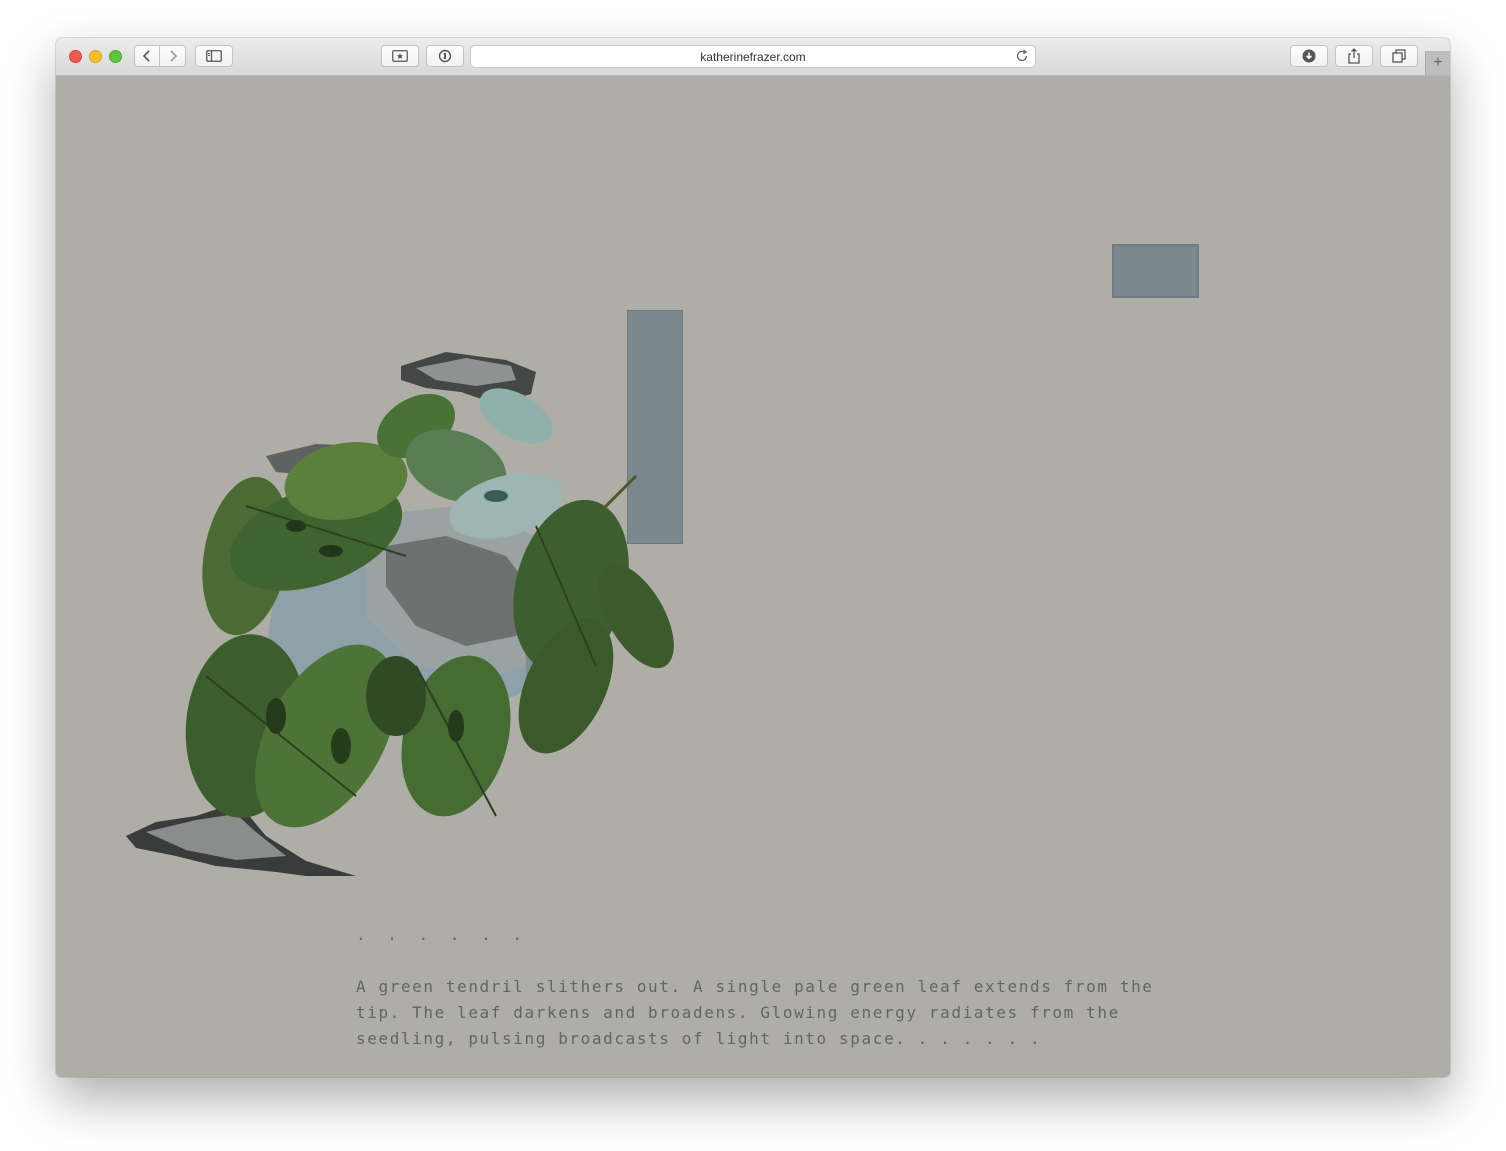 The width and height of the screenshot is (1506, 1151). I want to click on password-button, so click(445, 56).